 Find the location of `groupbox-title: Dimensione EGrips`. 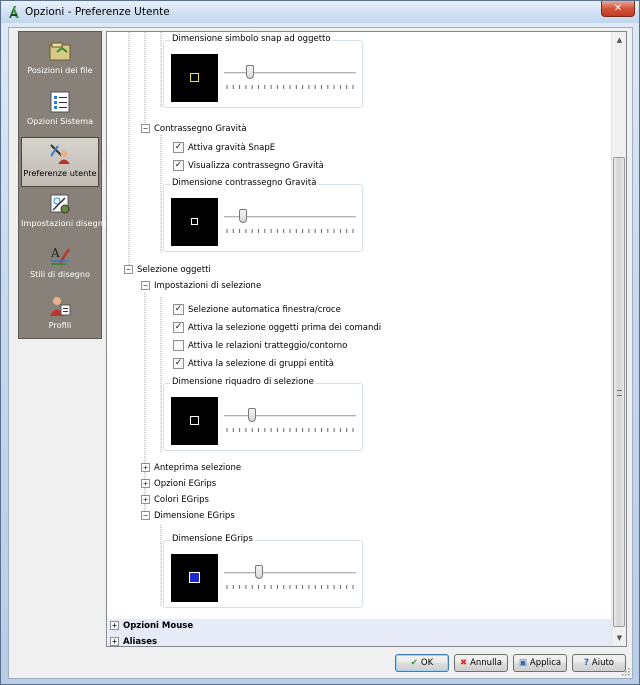

groupbox-title: Dimensione EGrips is located at coordinates (212, 539).